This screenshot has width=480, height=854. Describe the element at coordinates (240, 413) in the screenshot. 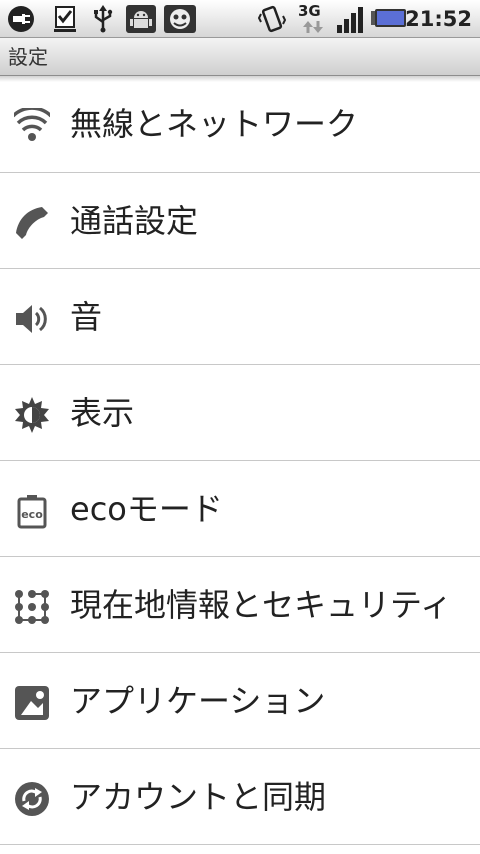

I see `settings-item-display: 表示` at that location.